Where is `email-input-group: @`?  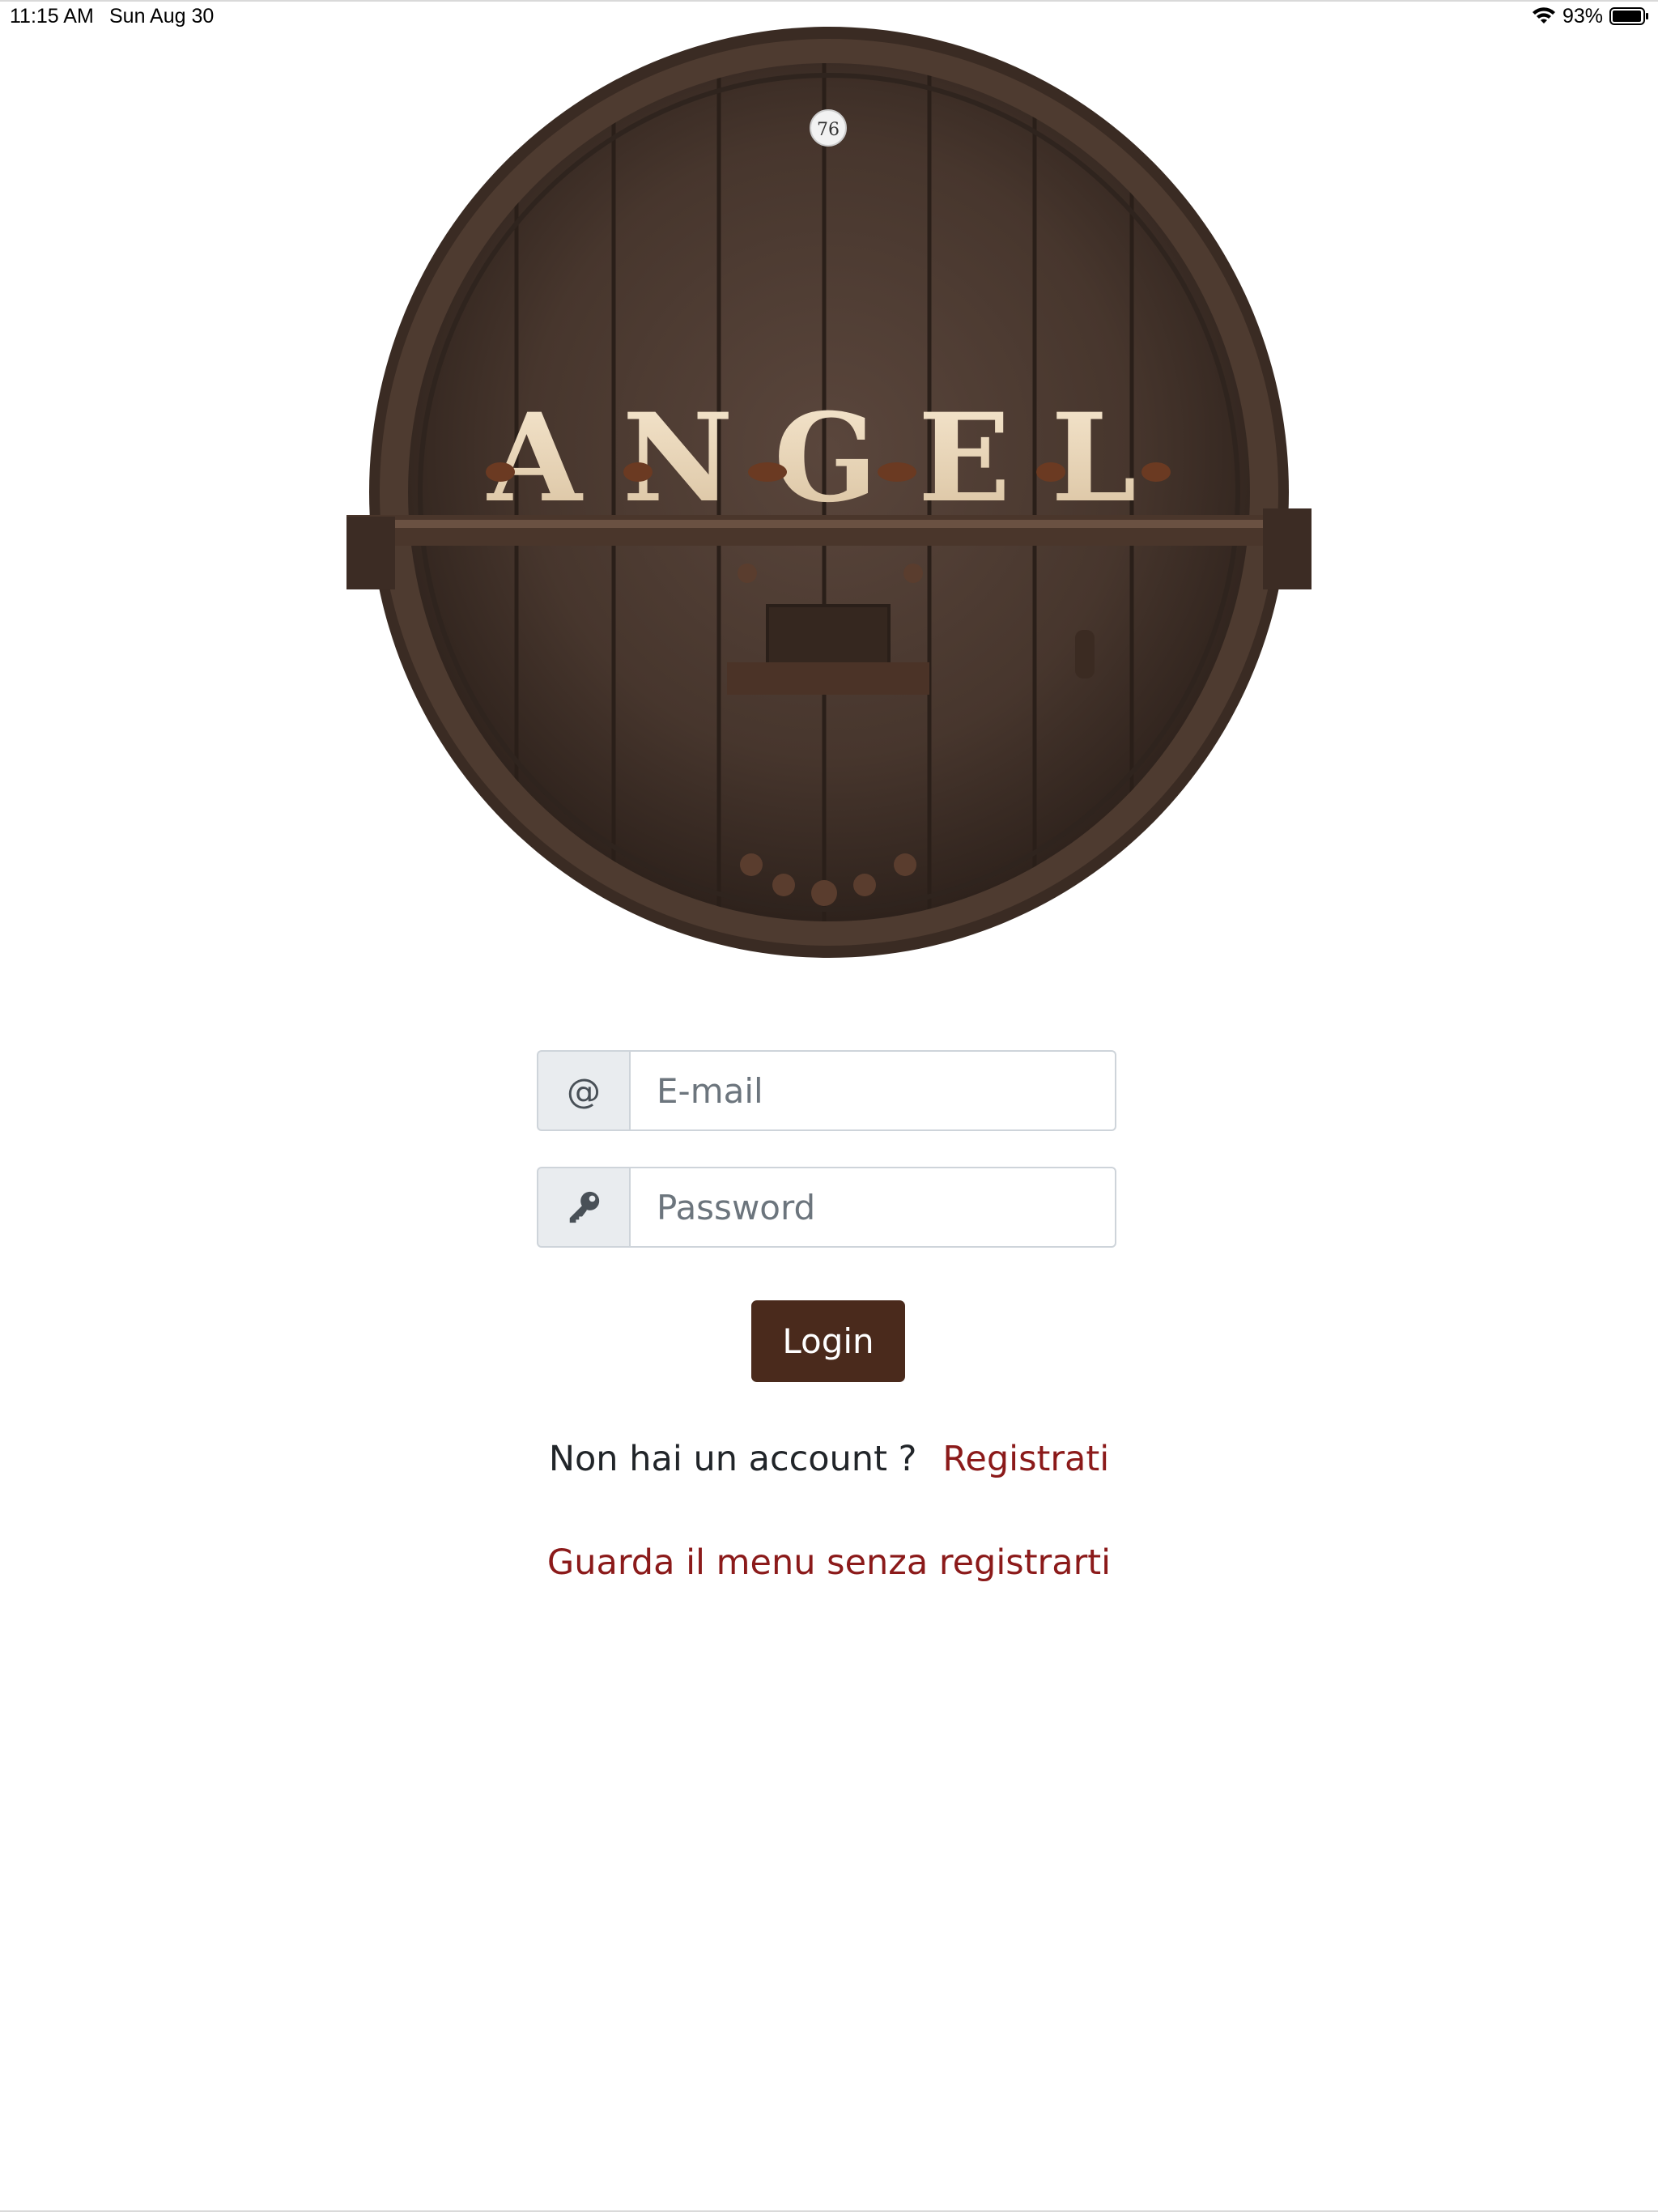
email-input-group: @ is located at coordinates (826, 1090).